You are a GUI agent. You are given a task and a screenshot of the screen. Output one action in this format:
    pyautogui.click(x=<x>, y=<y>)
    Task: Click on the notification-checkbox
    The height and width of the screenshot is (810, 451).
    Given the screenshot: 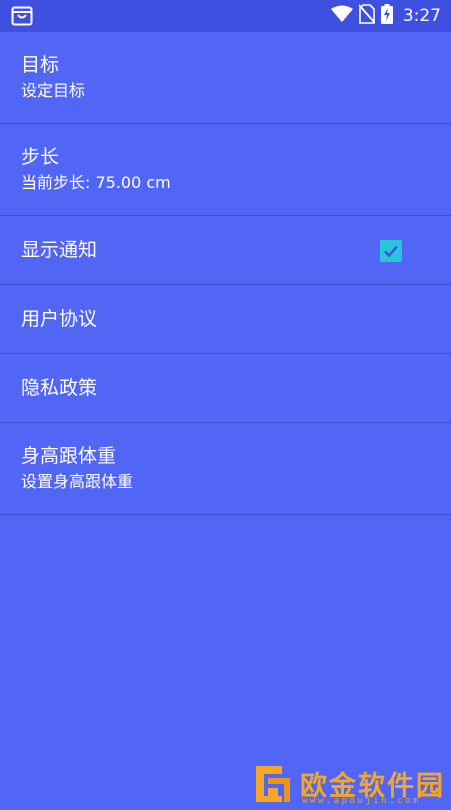 What is the action you would take?
    pyautogui.click(x=391, y=251)
    